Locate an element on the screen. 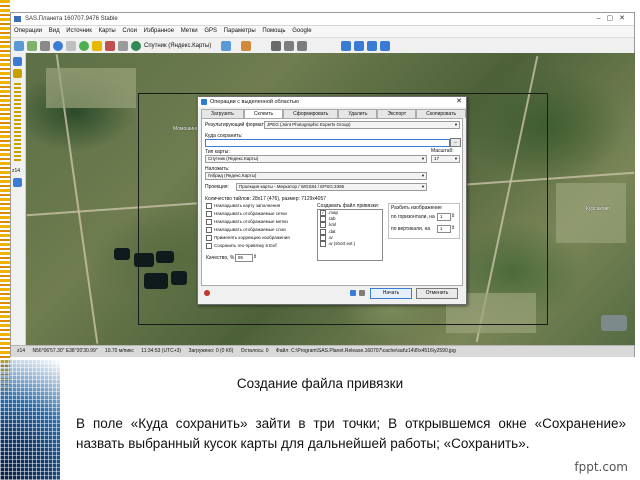 This screenshot has height=480, width=640. menu-item-layers: Слои is located at coordinates (129, 31).